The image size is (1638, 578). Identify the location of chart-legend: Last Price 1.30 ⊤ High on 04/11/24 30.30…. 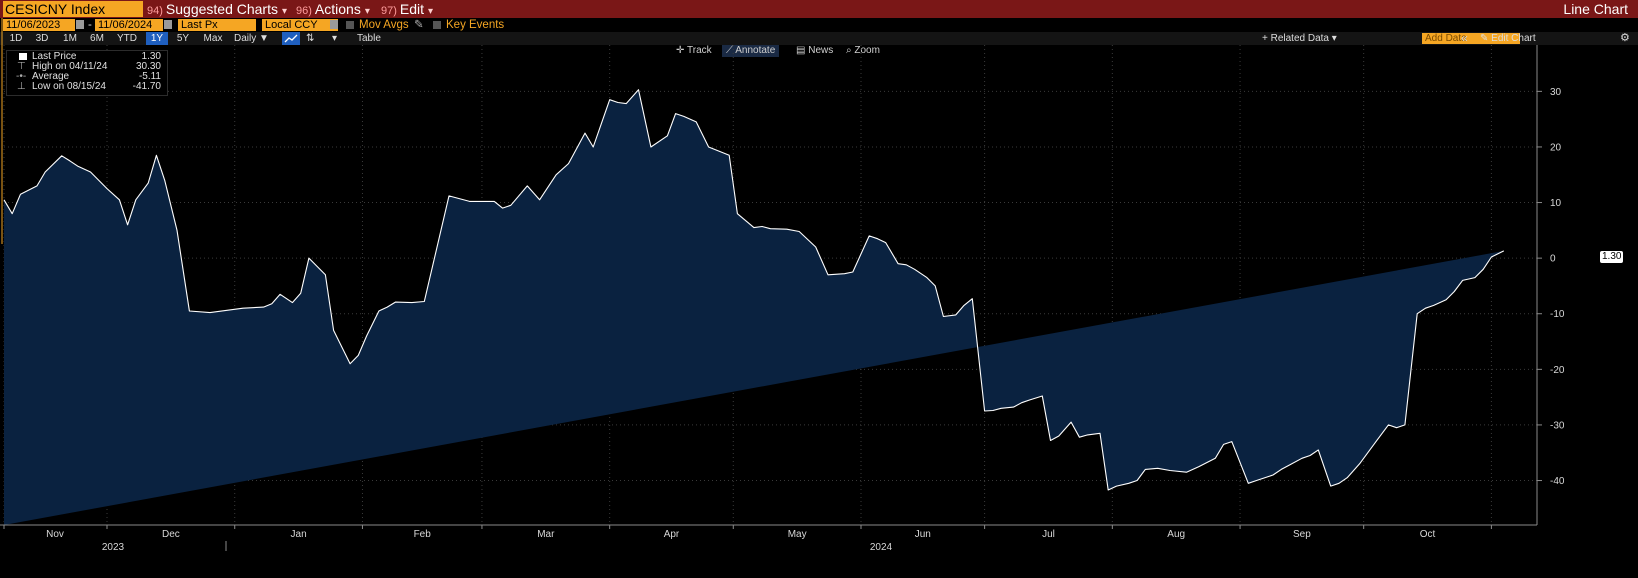
(87, 73).